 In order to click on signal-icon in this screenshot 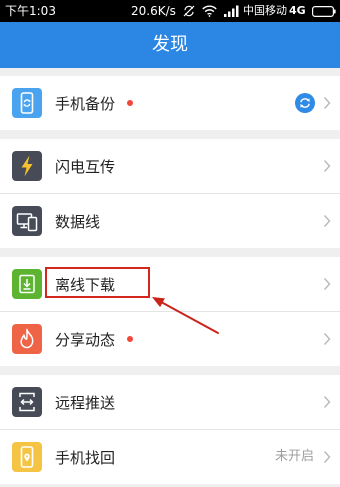, I will do `click(231, 11)`.